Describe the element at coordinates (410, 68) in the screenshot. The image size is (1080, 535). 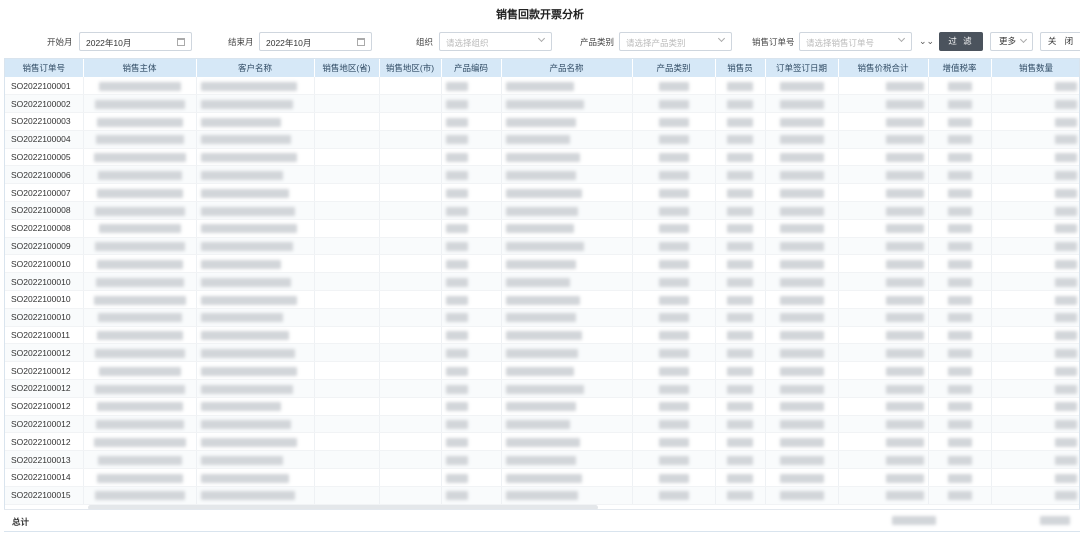
I see `column-header: 销售地区(市)` at that location.